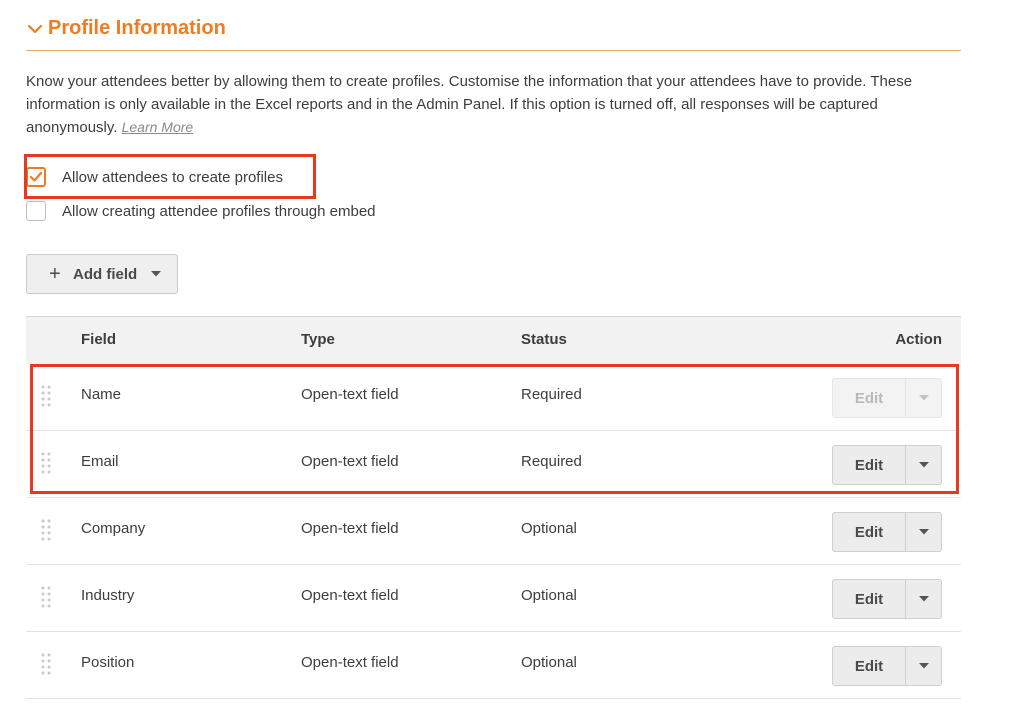 The height and width of the screenshot is (706, 1021). What do you see at coordinates (99, 339) in the screenshot?
I see `header-field: Field` at bounding box center [99, 339].